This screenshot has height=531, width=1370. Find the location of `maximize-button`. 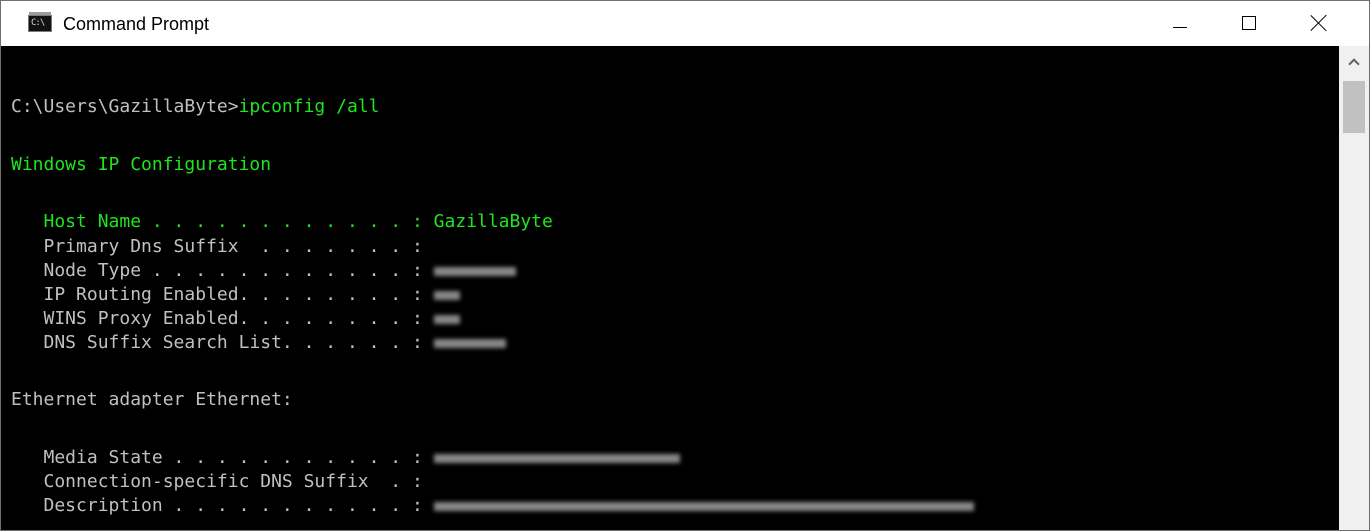

maximize-button is located at coordinates (1248, 23).